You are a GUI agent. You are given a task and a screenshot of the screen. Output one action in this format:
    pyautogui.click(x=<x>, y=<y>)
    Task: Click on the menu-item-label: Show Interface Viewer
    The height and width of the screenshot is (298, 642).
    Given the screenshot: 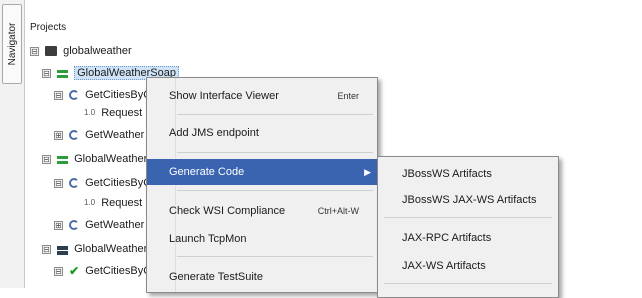 What is the action you would take?
    pyautogui.click(x=224, y=96)
    